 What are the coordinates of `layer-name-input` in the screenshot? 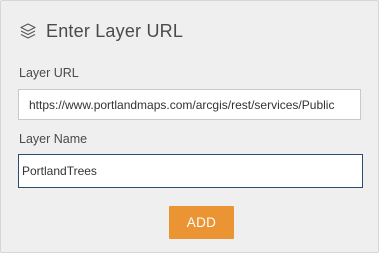 It's located at (190, 171).